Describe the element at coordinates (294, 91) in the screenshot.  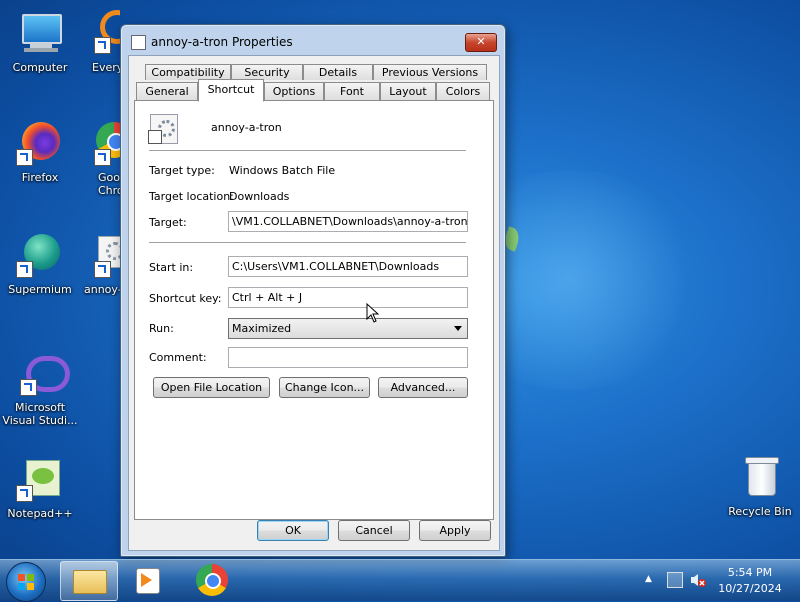
I see `tab-options: Options` at that location.